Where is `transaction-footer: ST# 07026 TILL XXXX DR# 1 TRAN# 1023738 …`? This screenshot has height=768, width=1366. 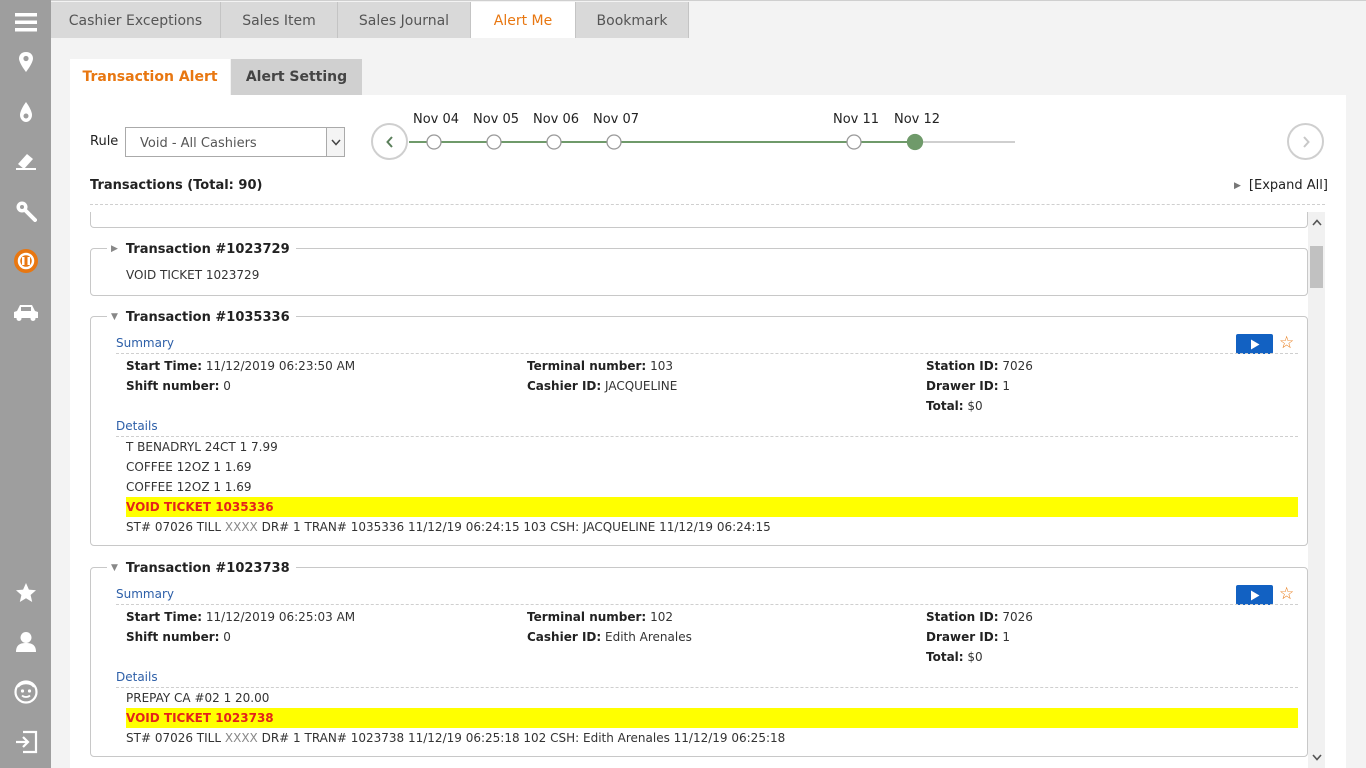
transaction-footer: ST# 07026 TILL XXXX DR# 1 TRAN# 1023738 … is located at coordinates (456, 738).